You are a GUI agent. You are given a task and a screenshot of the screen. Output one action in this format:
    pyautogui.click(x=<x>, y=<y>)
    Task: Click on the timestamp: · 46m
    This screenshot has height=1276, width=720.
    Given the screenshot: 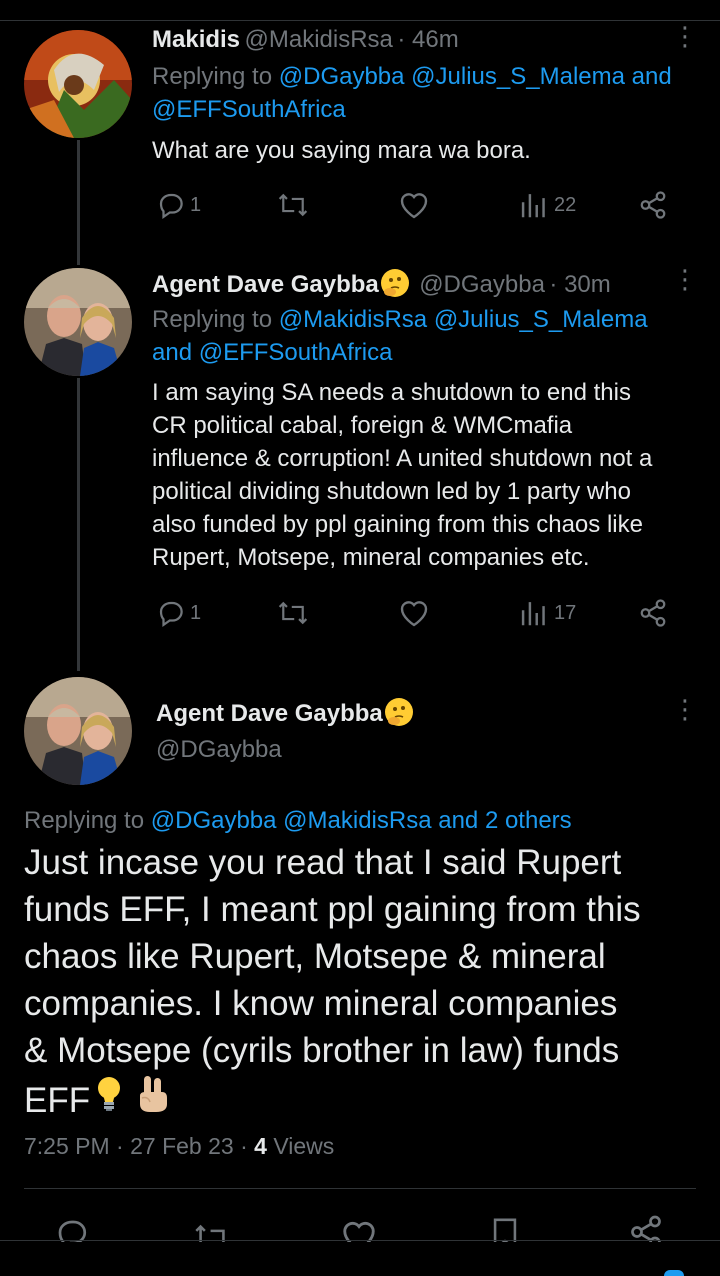 What is the action you would take?
    pyautogui.click(x=427, y=39)
    